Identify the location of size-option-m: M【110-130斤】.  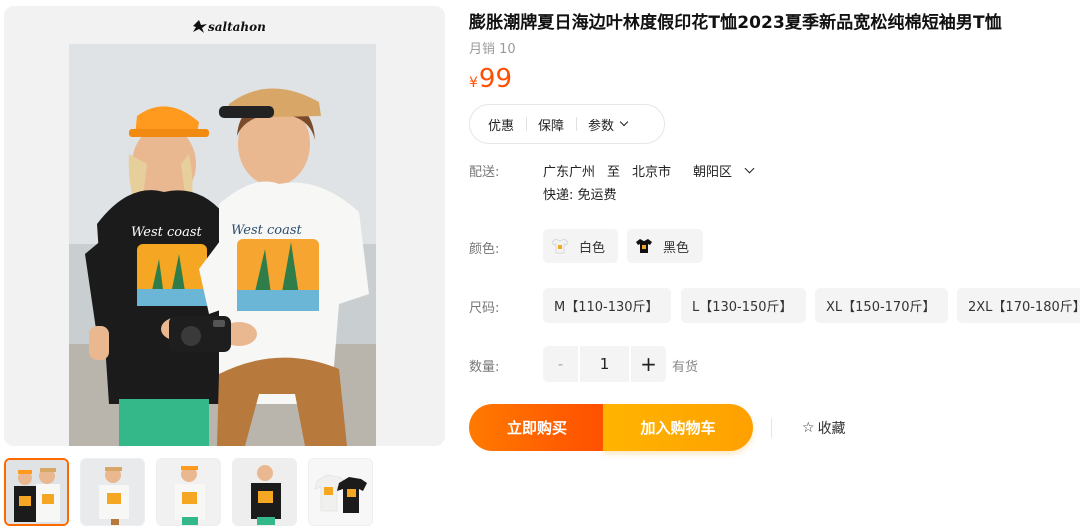
(607, 305).